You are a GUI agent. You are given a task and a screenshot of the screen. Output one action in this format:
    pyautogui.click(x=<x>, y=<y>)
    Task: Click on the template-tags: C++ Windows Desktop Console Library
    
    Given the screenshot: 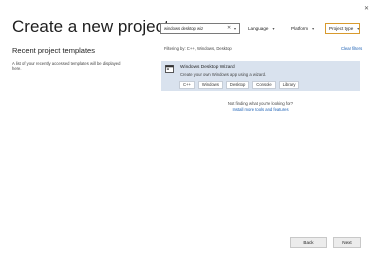 What is the action you would take?
    pyautogui.click(x=239, y=84)
    